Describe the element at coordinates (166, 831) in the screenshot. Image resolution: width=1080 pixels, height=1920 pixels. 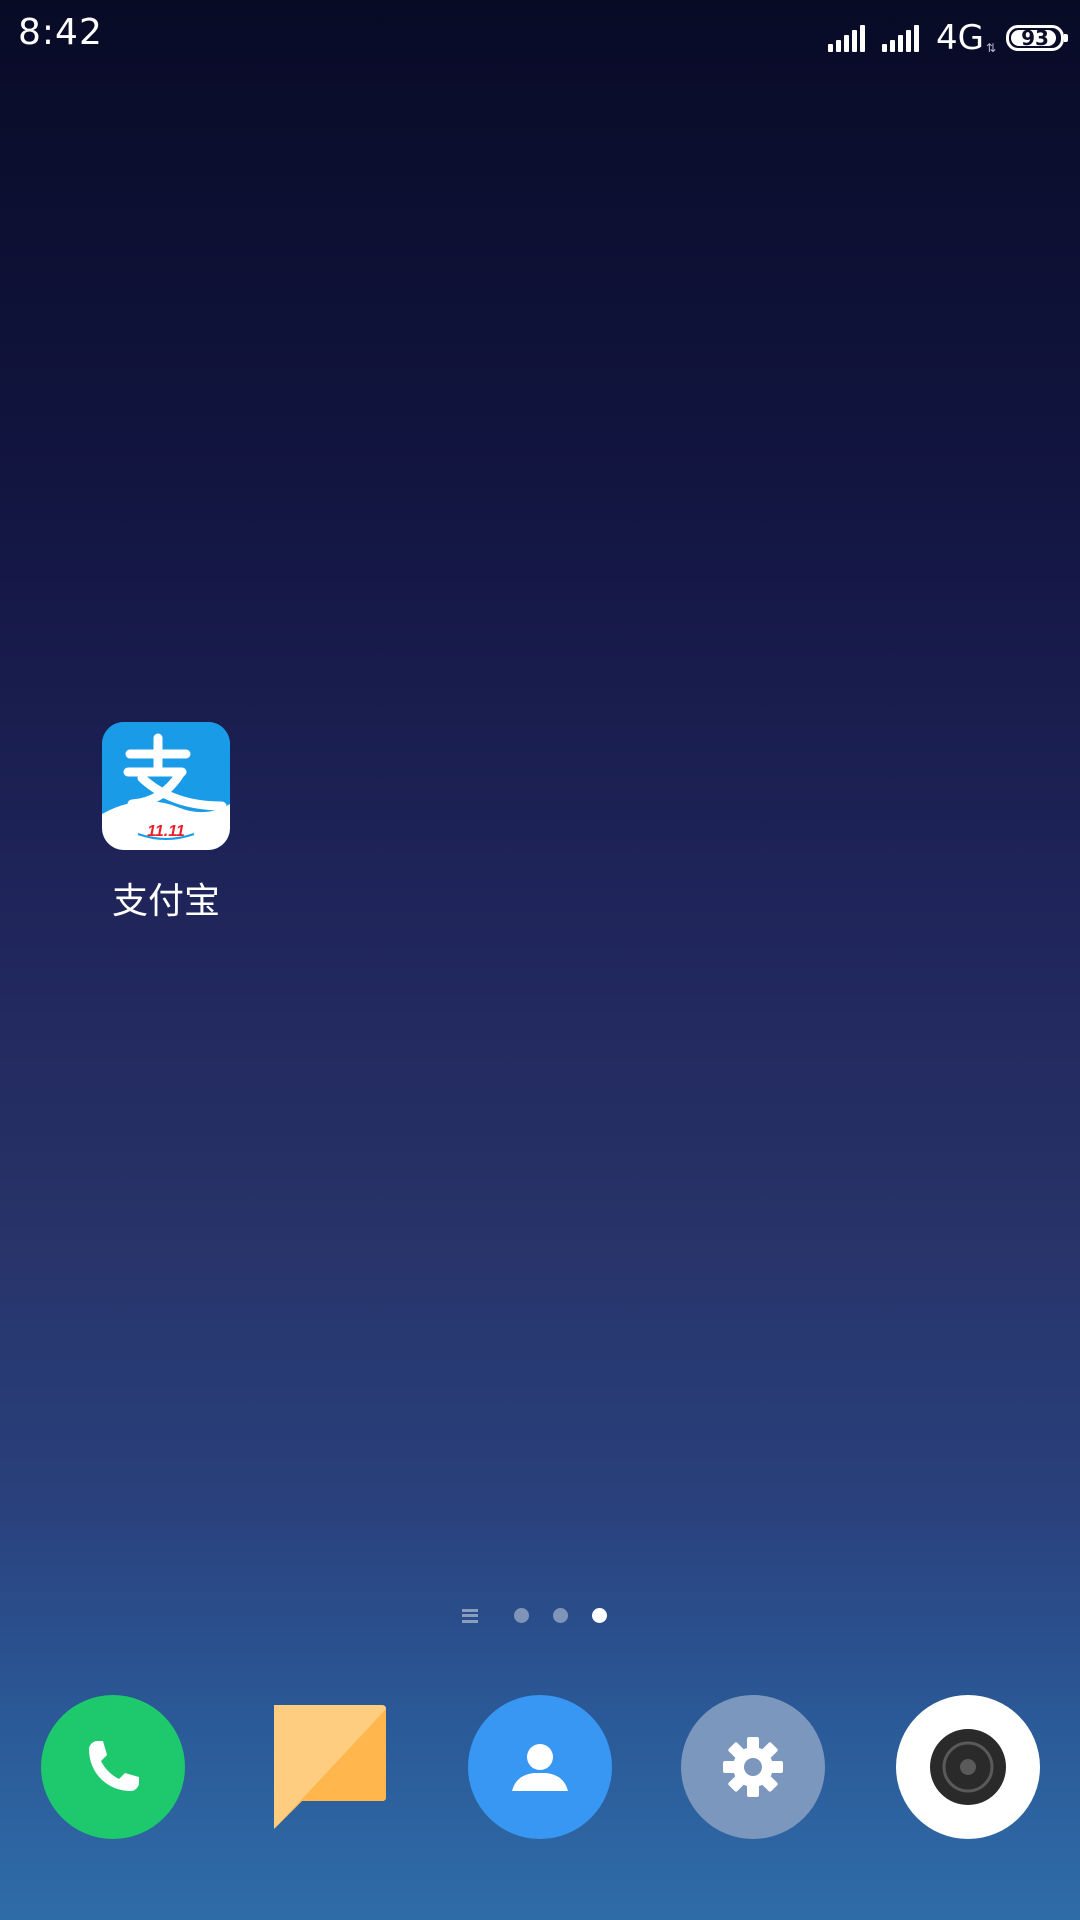
I see `app-badge-text: 11.11` at that location.